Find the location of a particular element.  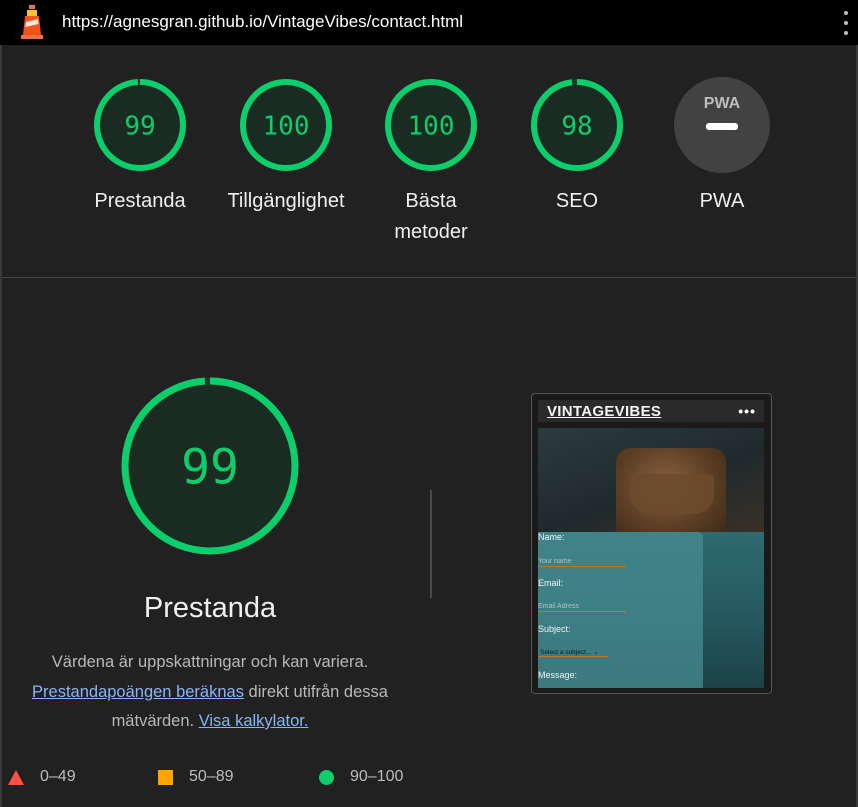

section-divider is located at coordinates (429, 277).